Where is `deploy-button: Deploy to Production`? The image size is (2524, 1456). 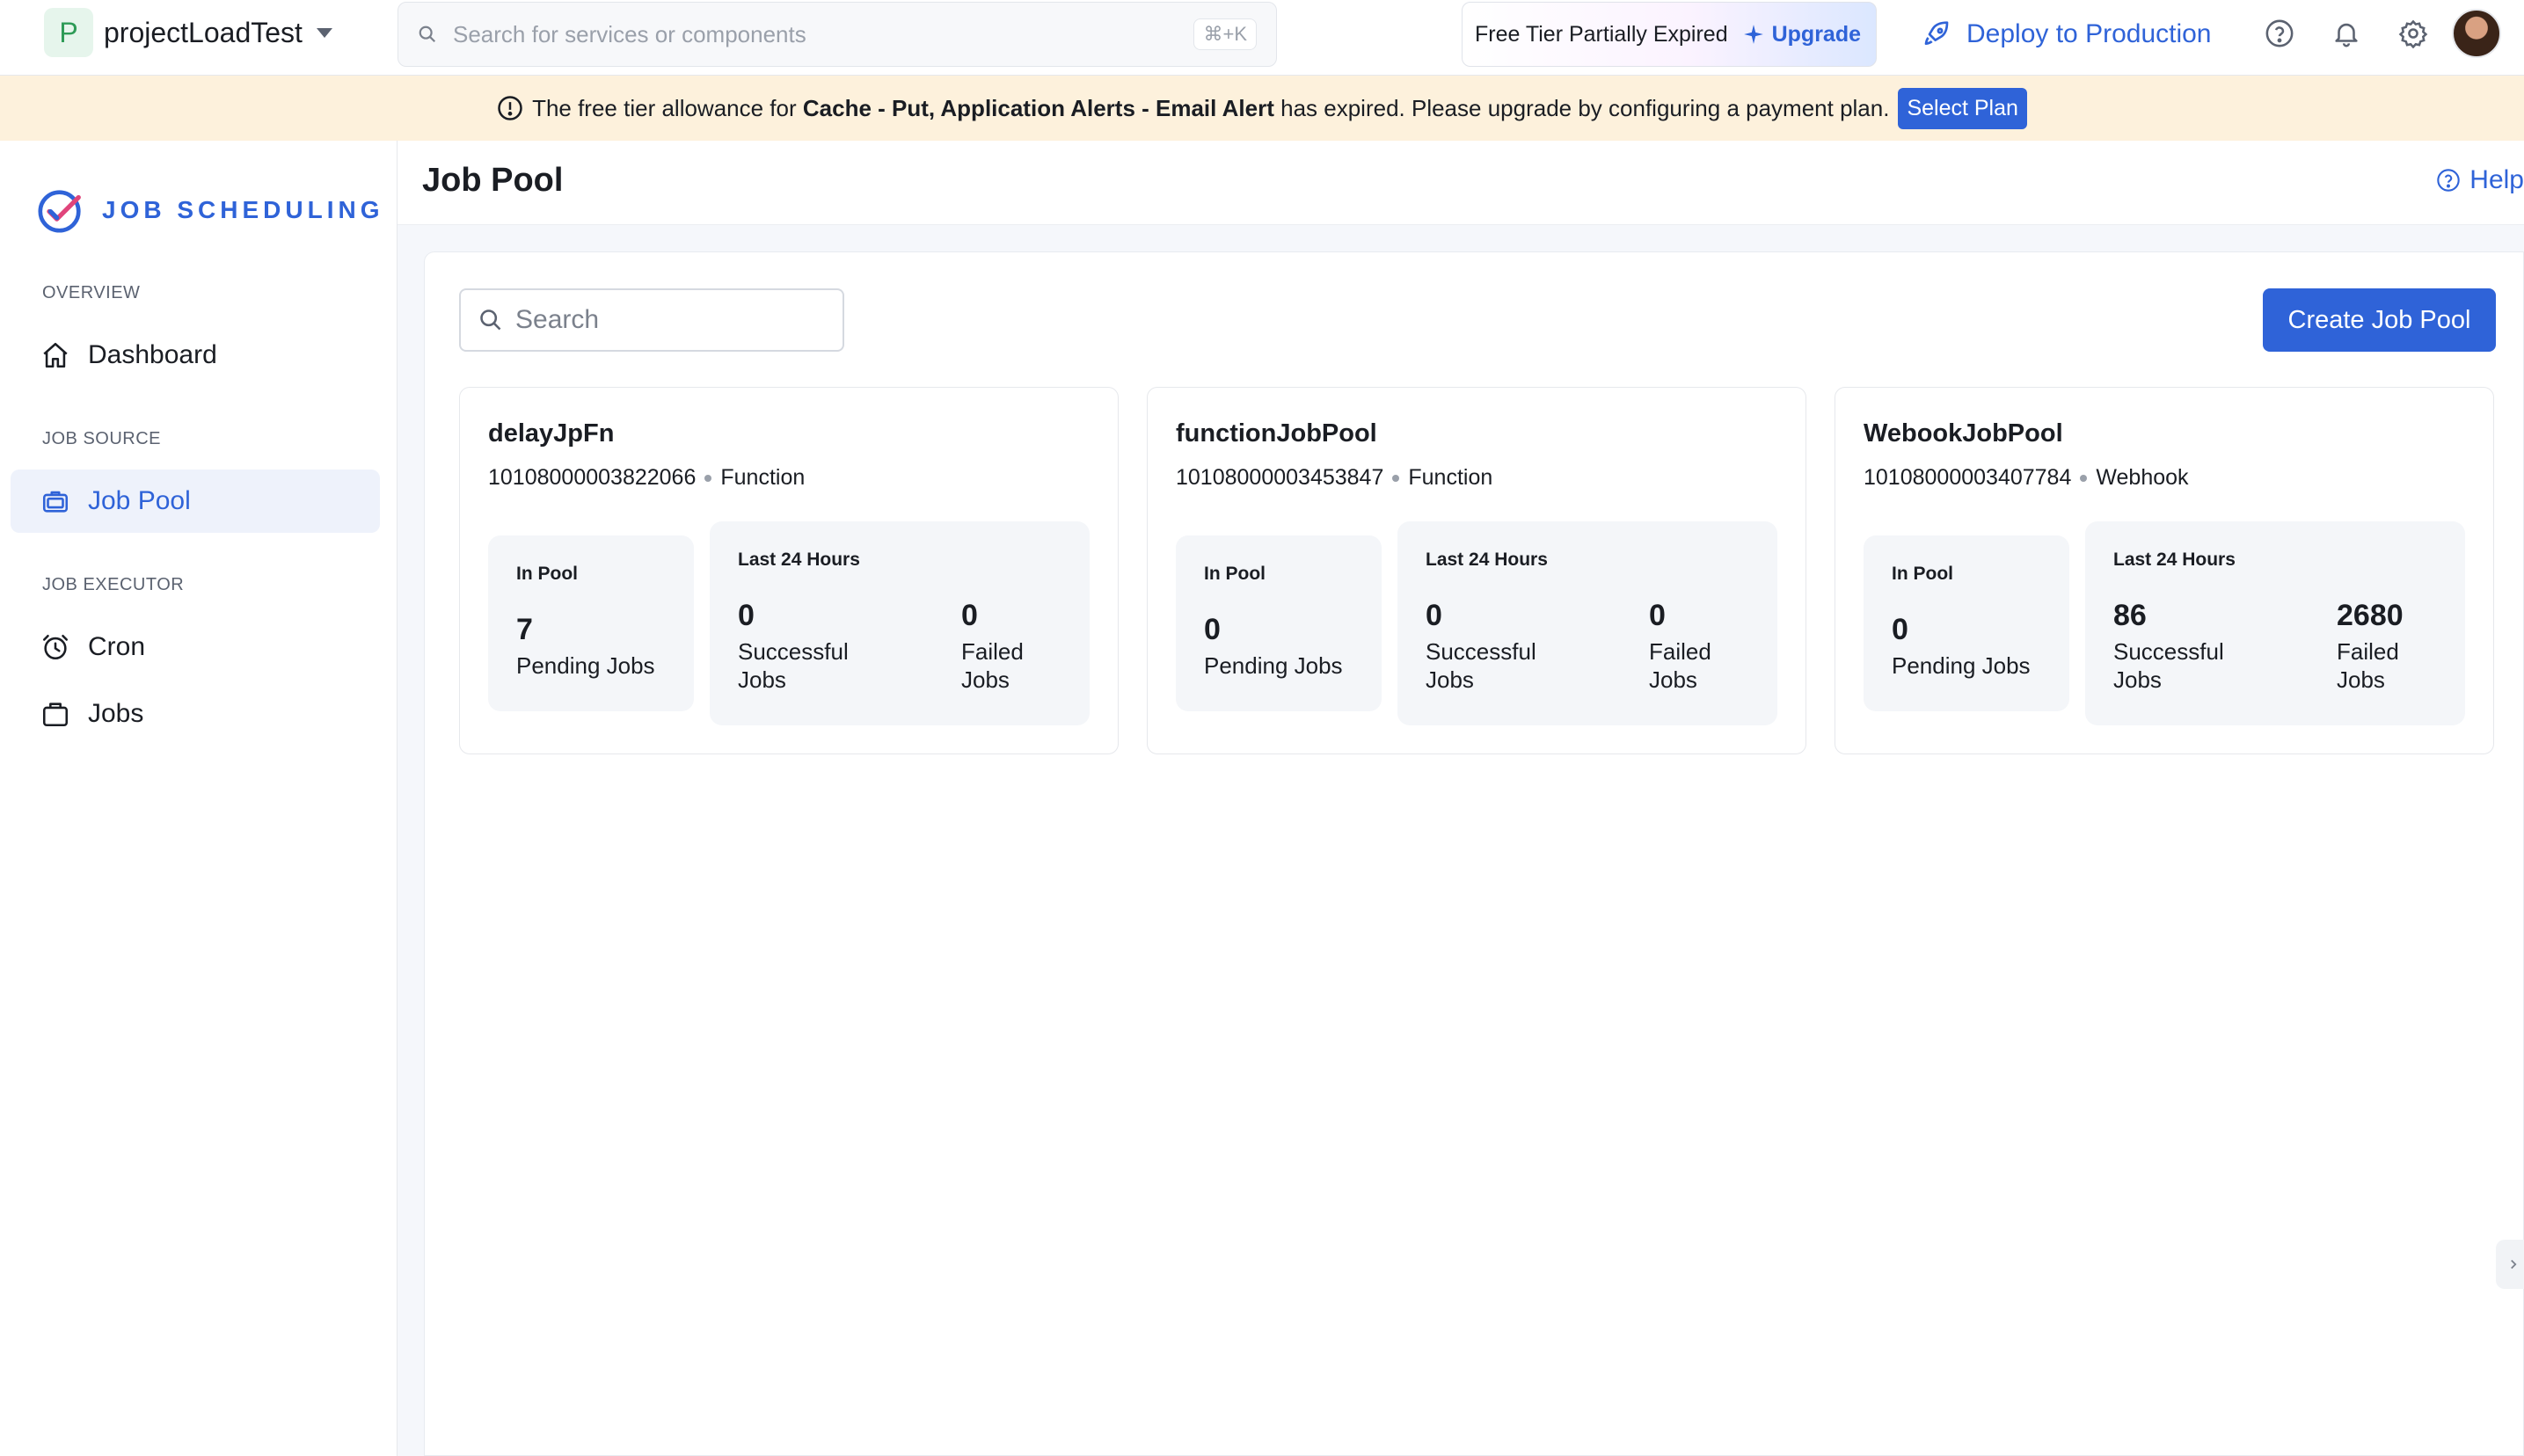
deploy-button: Deploy to Production is located at coordinates (2067, 34).